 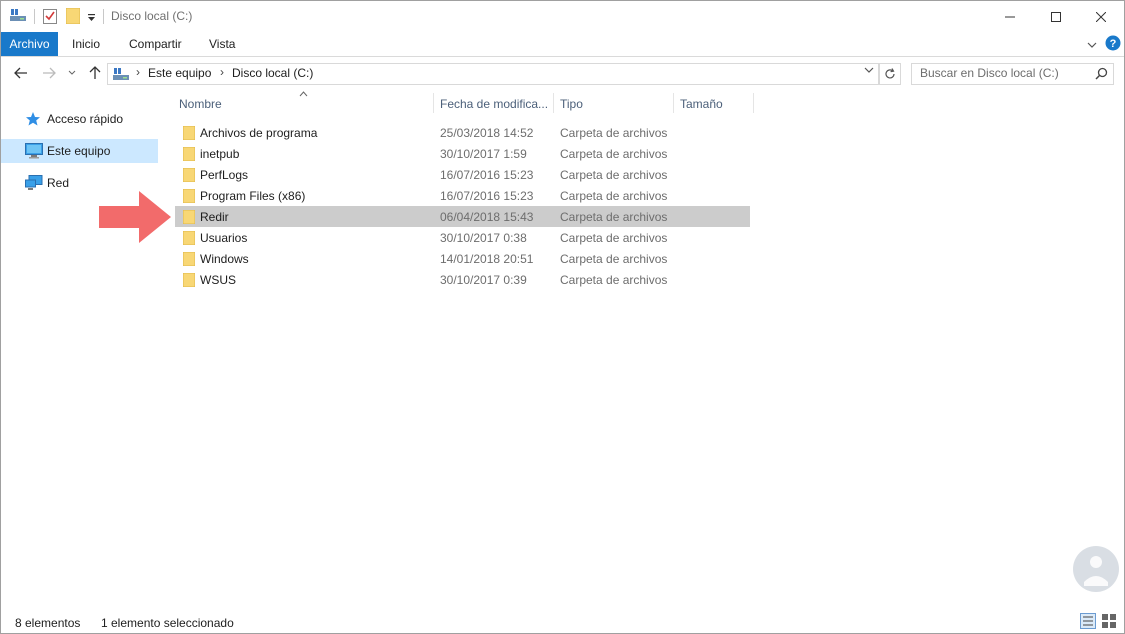 What do you see at coordinates (303, 94) in the screenshot?
I see `sort-ascending-icon` at bounding box center [303, 94].